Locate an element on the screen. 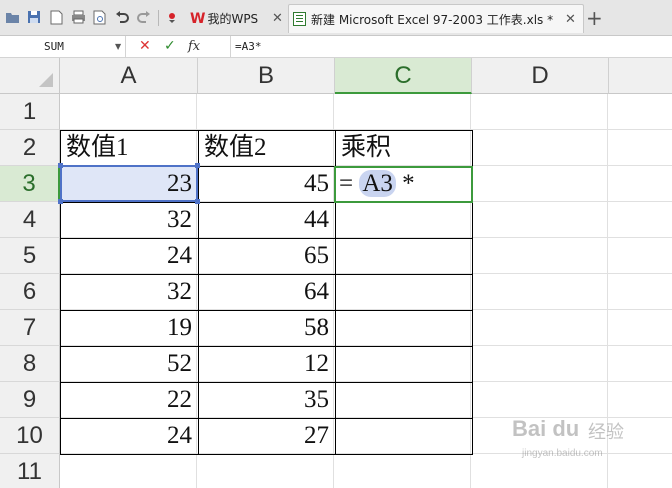 The height and width of the screenshot is (488, 672). column-header-d: D is located at coordinates (540, 76).